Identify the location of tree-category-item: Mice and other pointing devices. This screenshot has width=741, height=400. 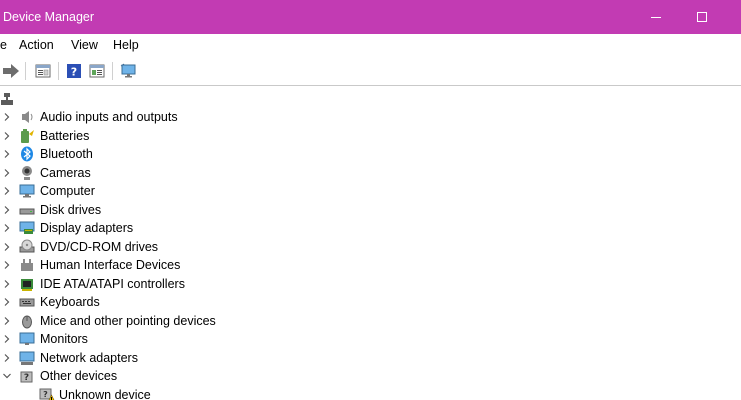
(370, 321).